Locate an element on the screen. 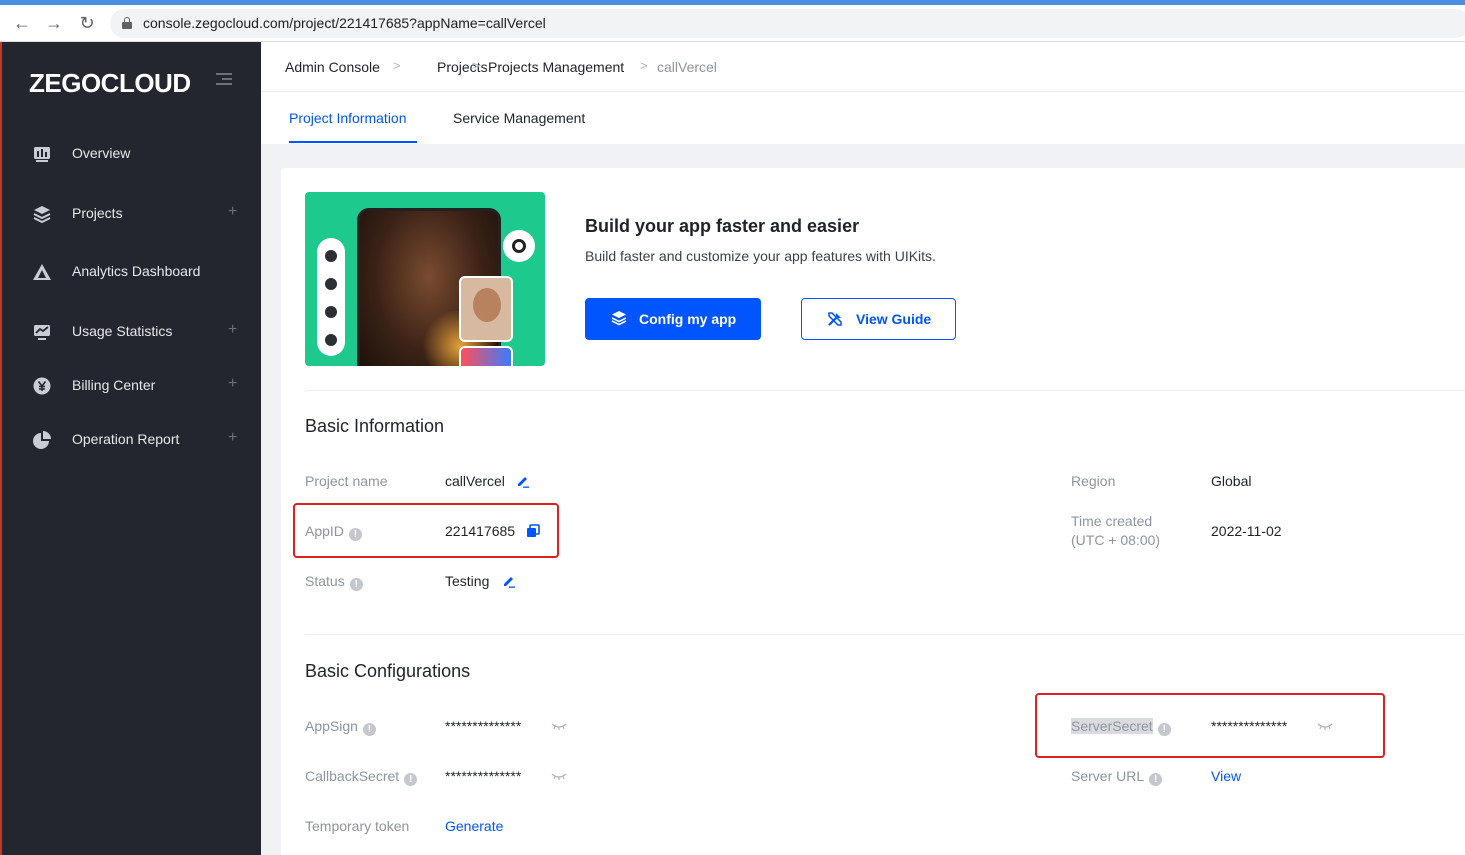 This screenshot has height=855, width=1465. generate-token-link: Generate is located at coordinates (474, 826).